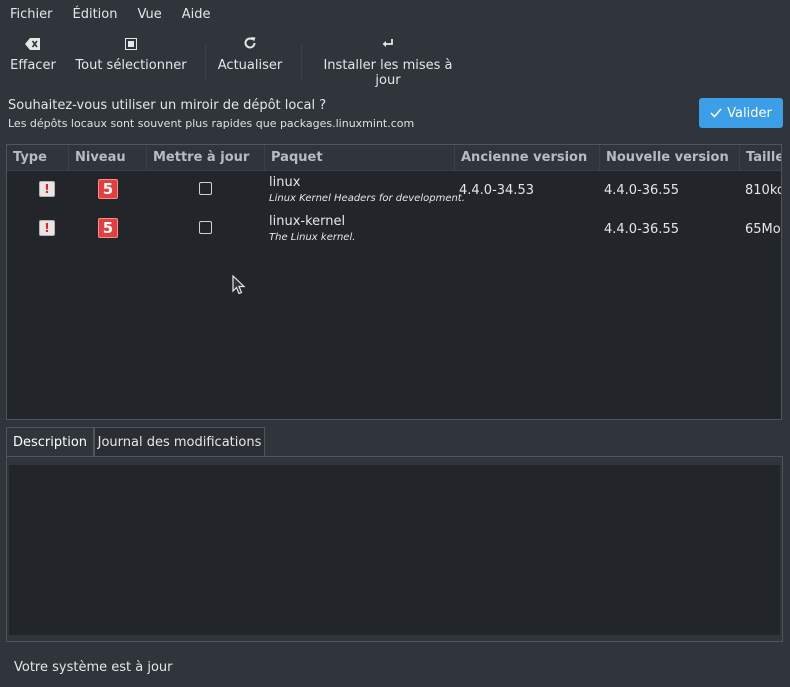 This screenshot has width=790, height=687. I want to click on tab-description: Description, so click(50, 442).